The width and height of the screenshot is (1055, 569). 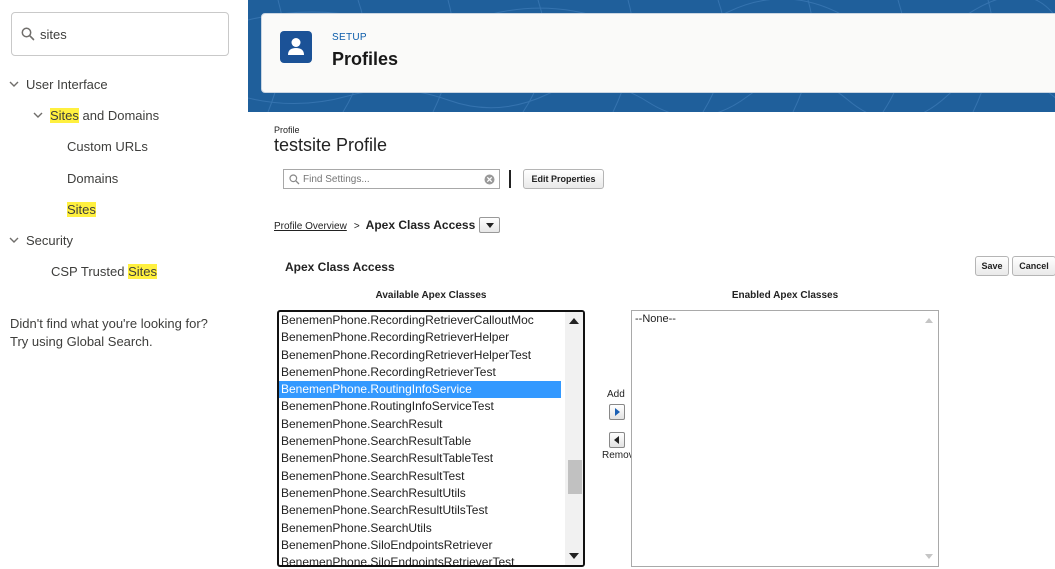 What do you see at coordinates (420, 424) in the screenshot?
I see `list-item: BenemenPhone.SearchResult` at bounding box center [420, 424].